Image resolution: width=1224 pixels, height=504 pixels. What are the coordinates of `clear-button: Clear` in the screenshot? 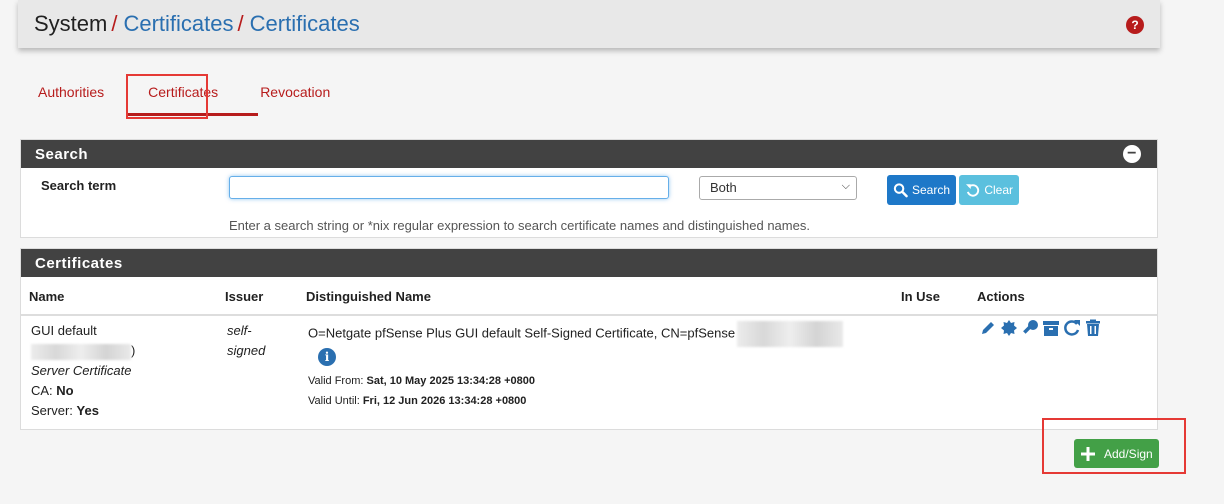 It's located at (989, 190).